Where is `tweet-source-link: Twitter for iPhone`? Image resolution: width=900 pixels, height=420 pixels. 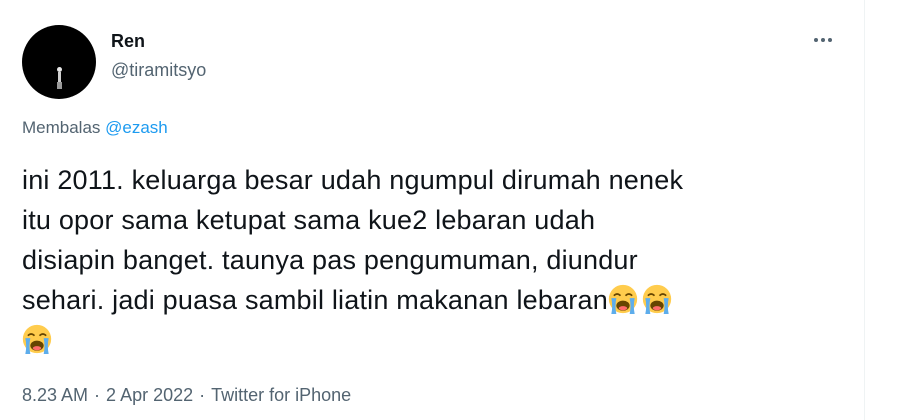 tweet-source-link: Twitter for iPhone is located at coordinates (281, 395).